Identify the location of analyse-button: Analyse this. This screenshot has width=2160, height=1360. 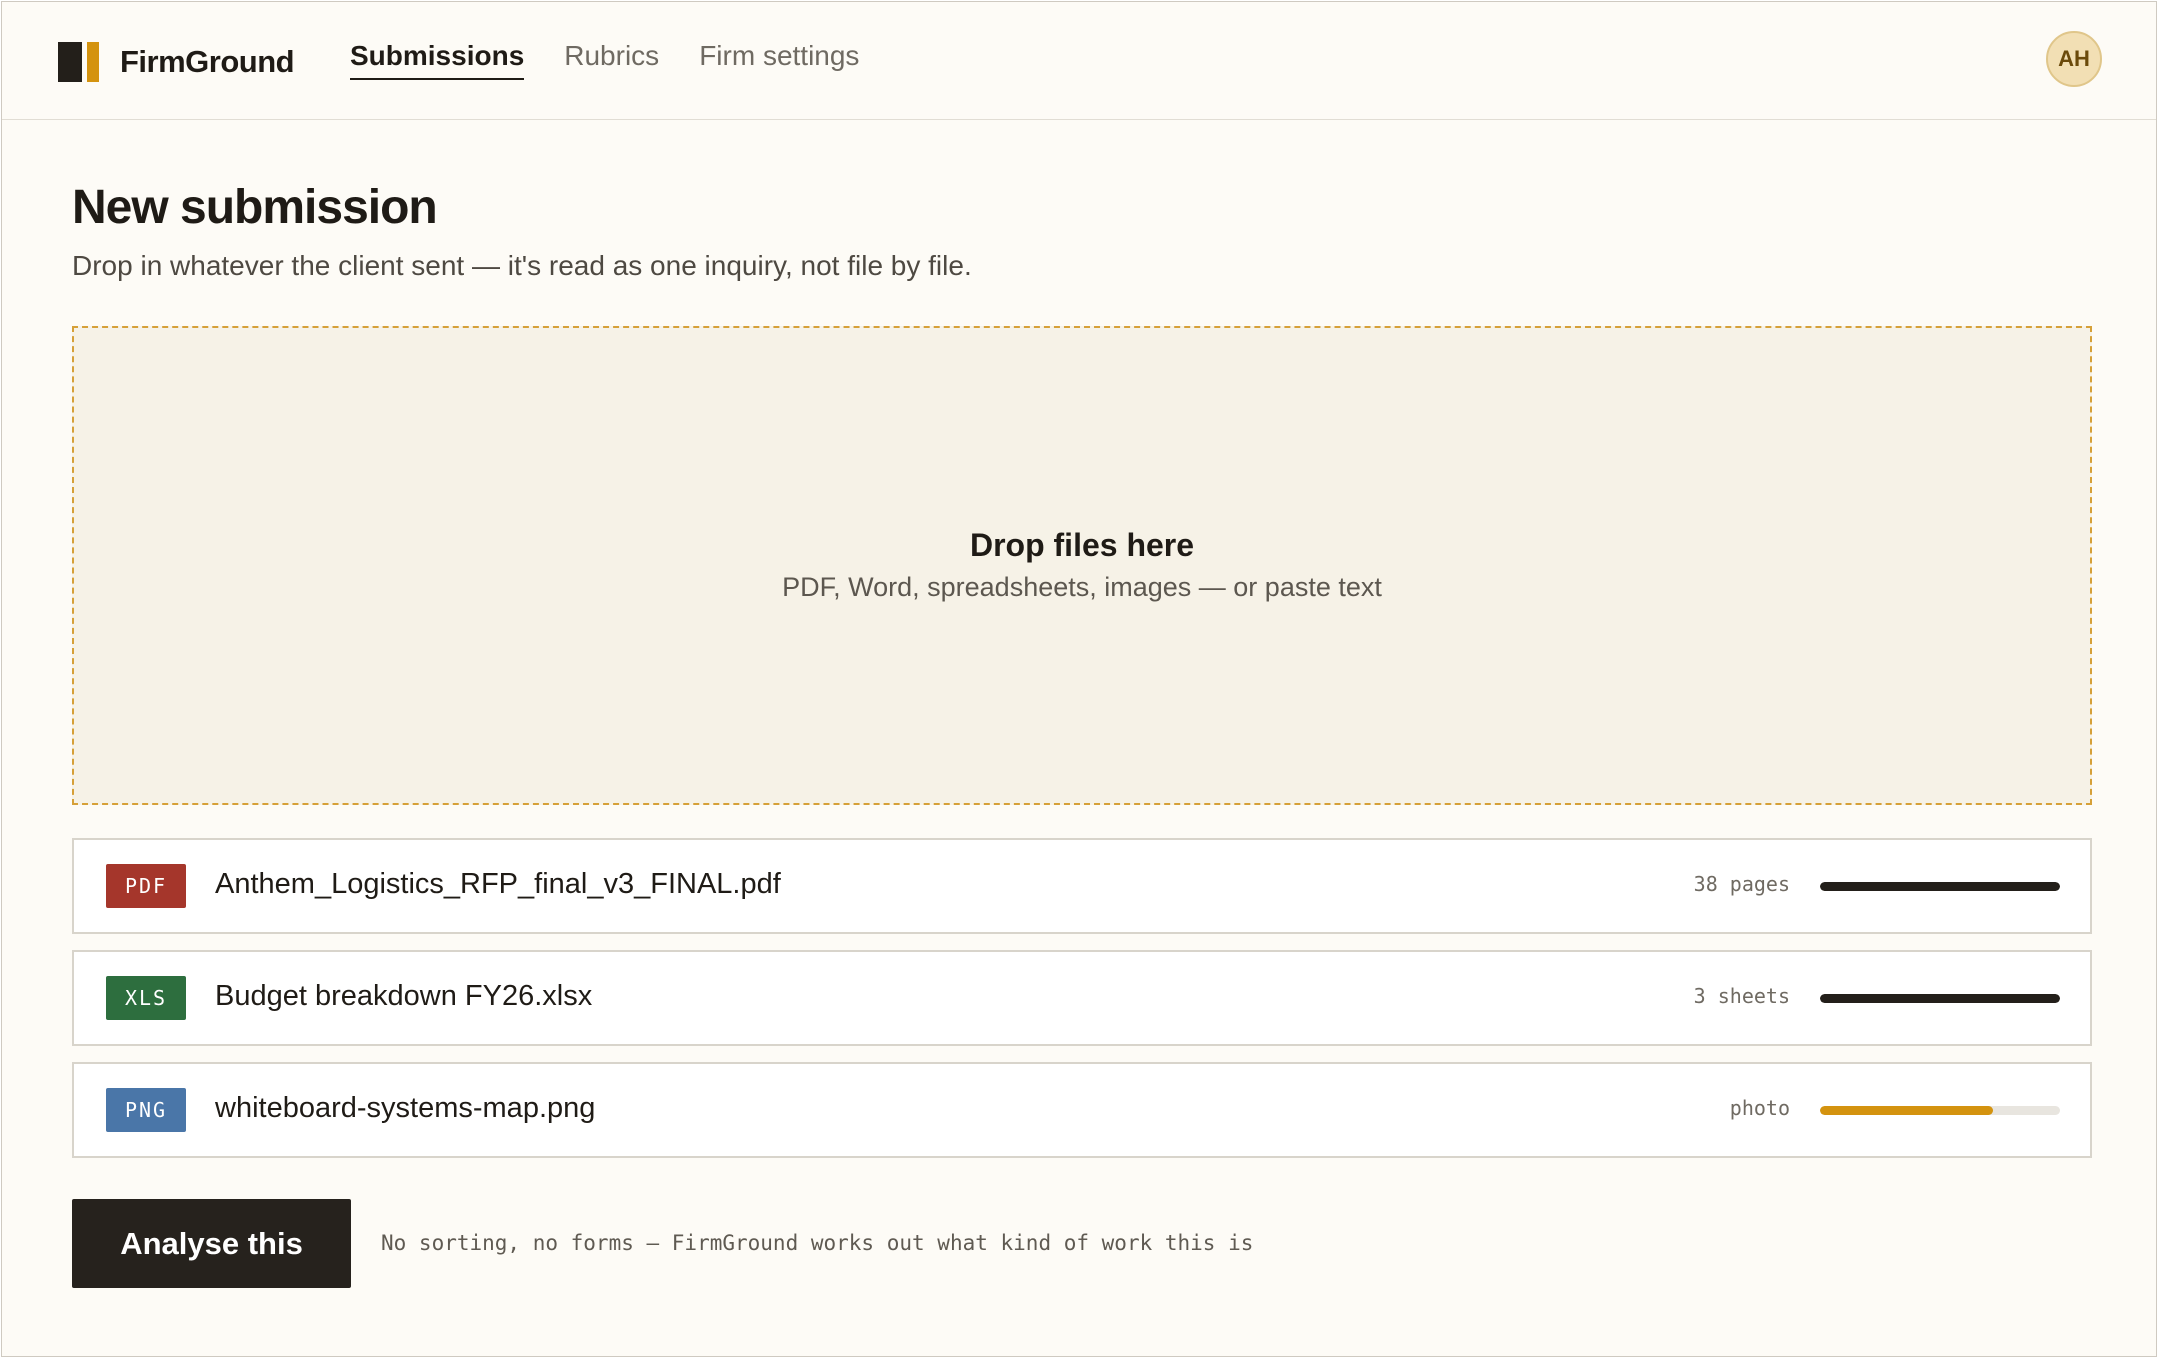
(211, 1243).